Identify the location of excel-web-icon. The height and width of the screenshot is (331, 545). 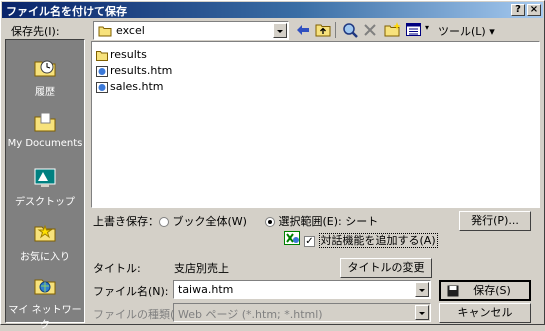
(292, 238).